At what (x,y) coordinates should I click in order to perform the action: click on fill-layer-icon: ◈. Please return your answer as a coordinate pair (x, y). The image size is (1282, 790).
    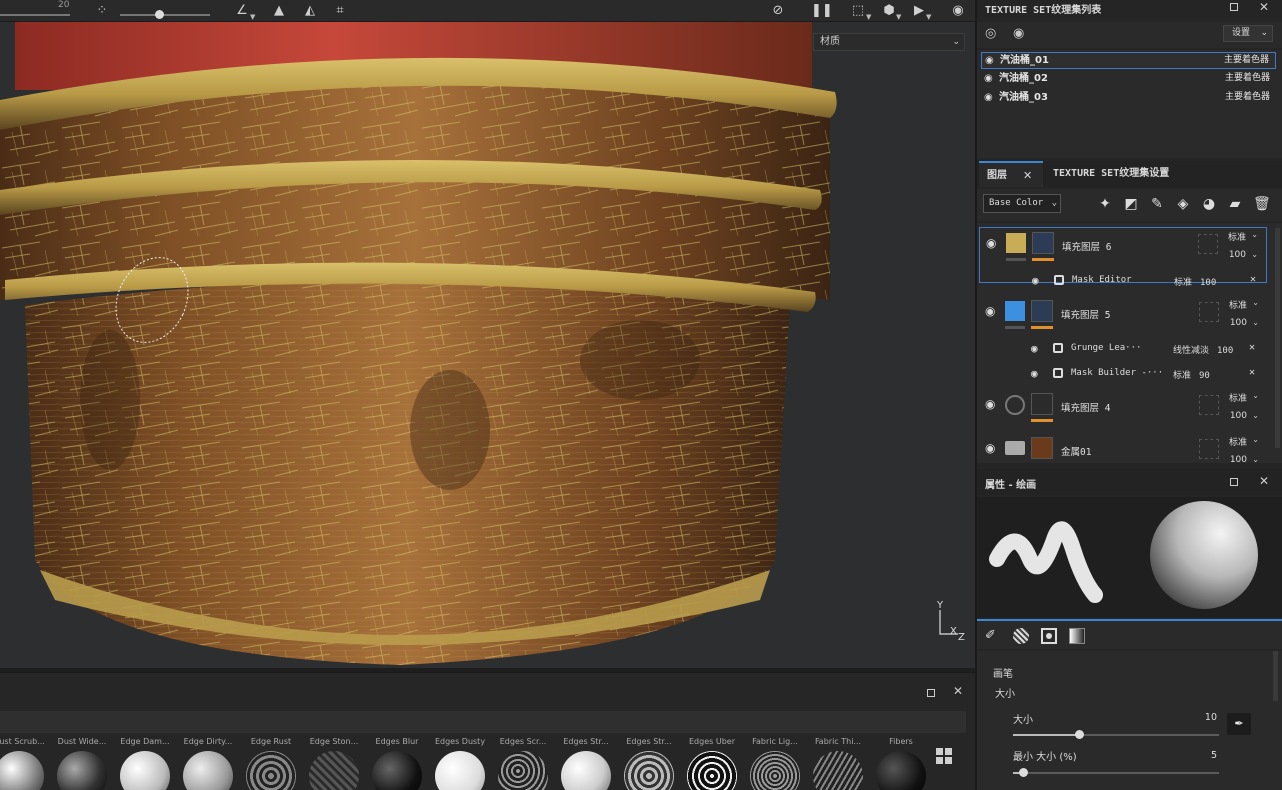
    Looking at the image, I should click on (1183, 204).